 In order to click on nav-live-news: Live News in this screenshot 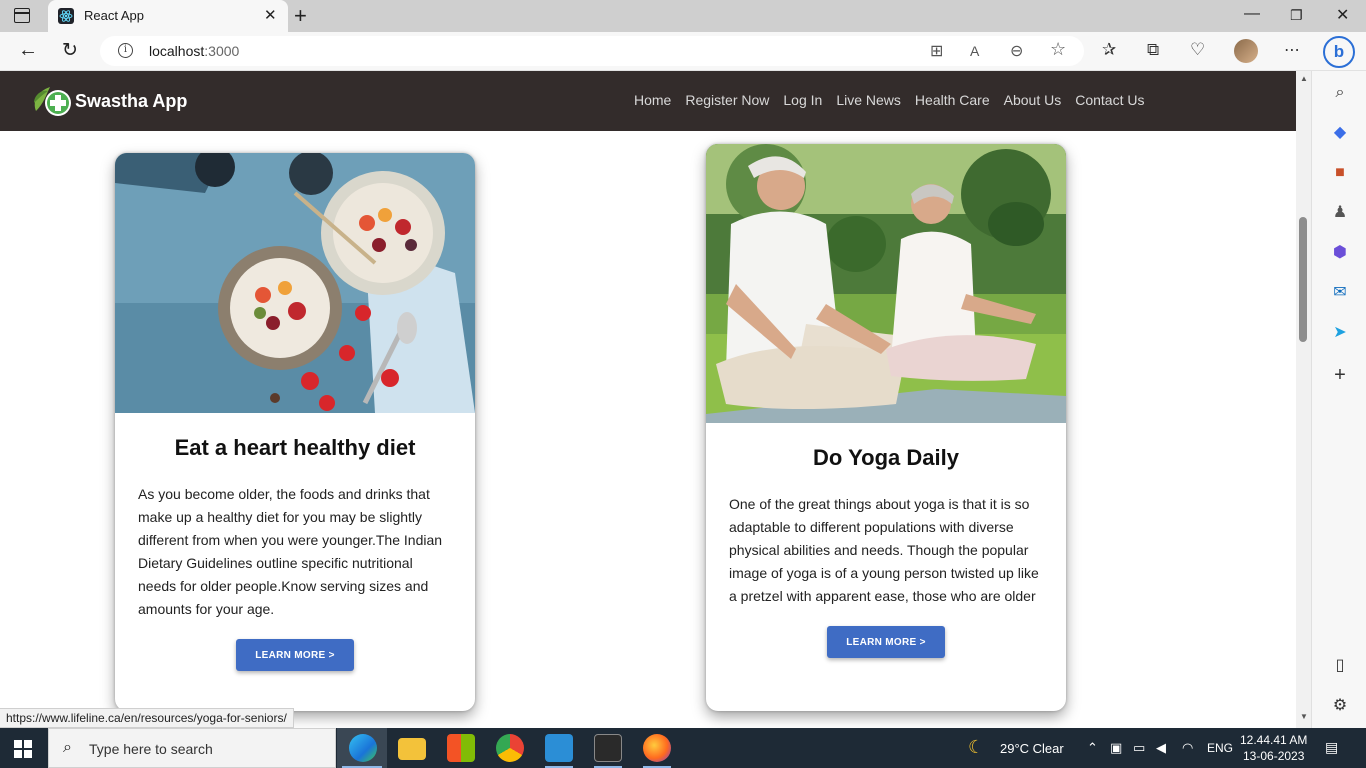, I will do `click(868, 100)`.